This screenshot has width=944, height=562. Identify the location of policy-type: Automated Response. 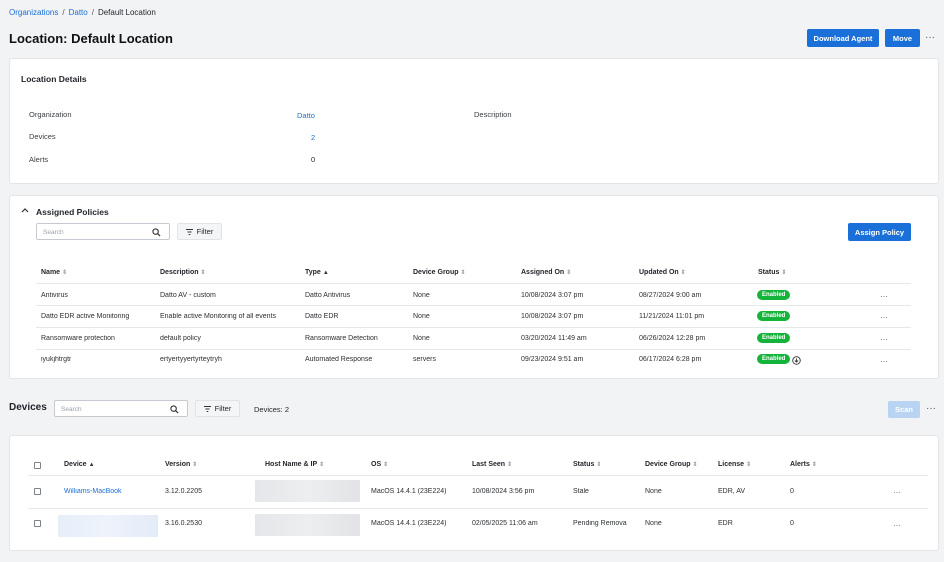
(339, 359).